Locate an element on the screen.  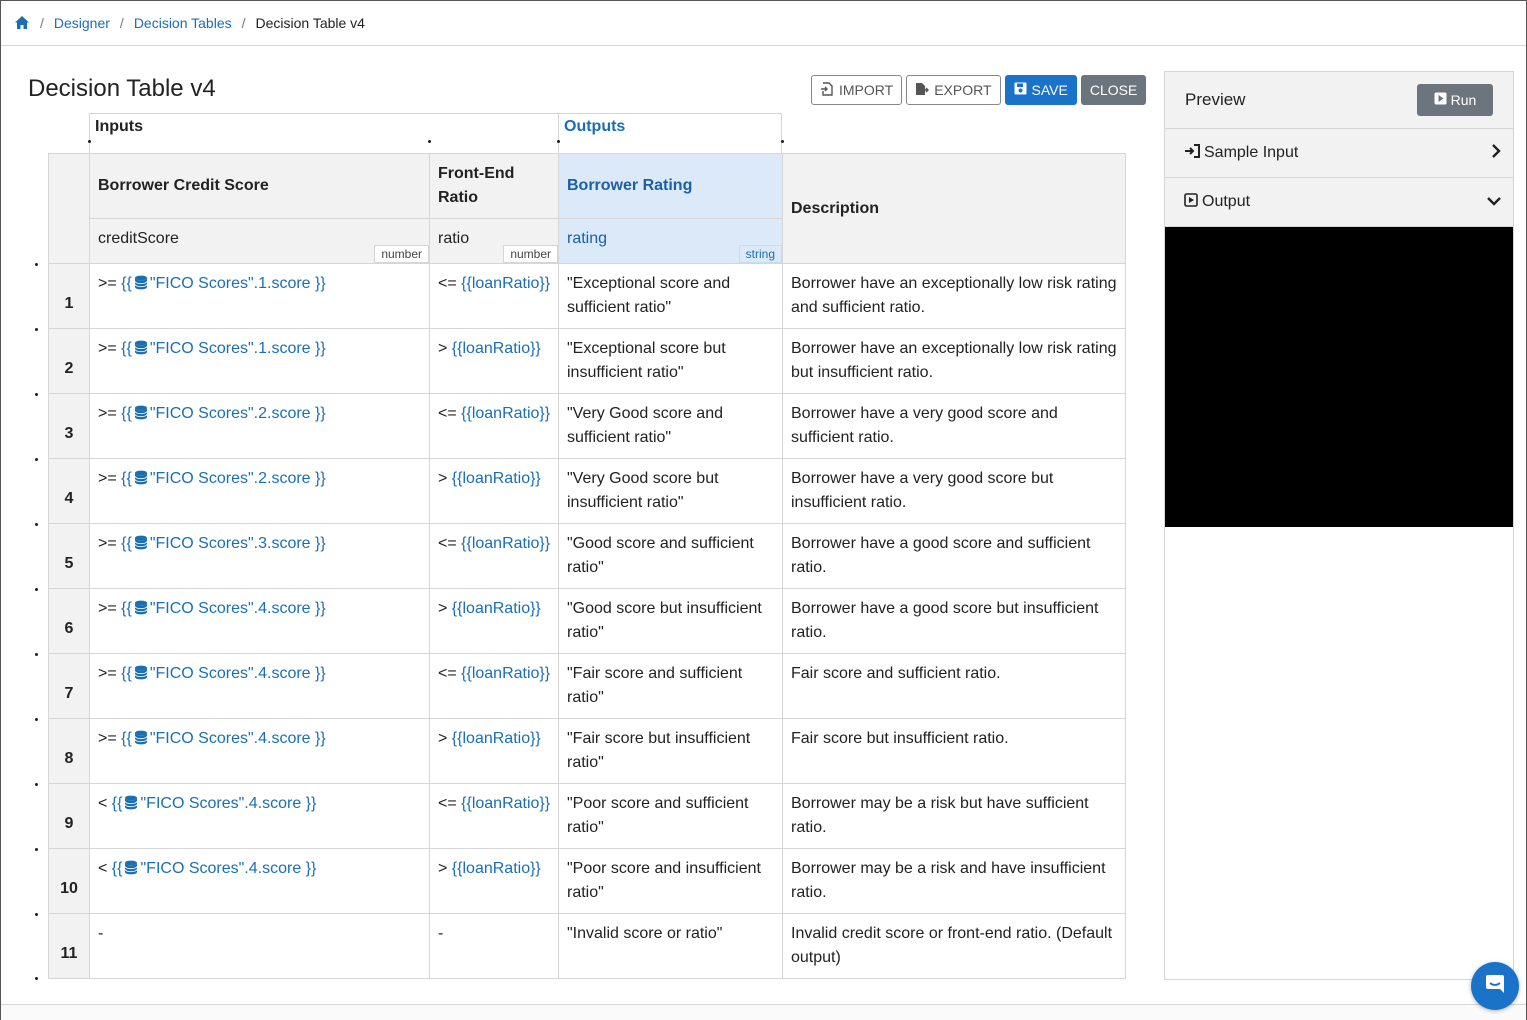
close-button: CLOSE is located at coordinates (1113, 90).